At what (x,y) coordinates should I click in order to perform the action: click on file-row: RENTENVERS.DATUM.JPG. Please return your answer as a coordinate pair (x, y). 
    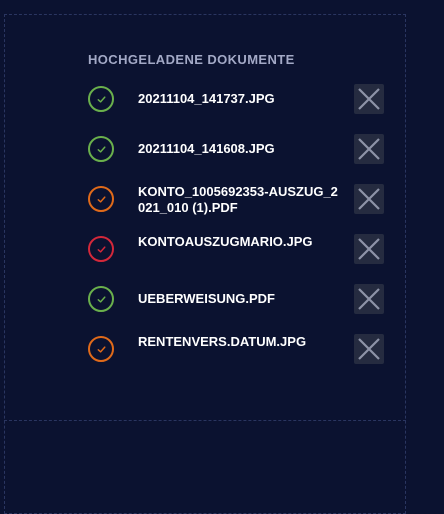
    Looking at the image, I should click on (238, 352).